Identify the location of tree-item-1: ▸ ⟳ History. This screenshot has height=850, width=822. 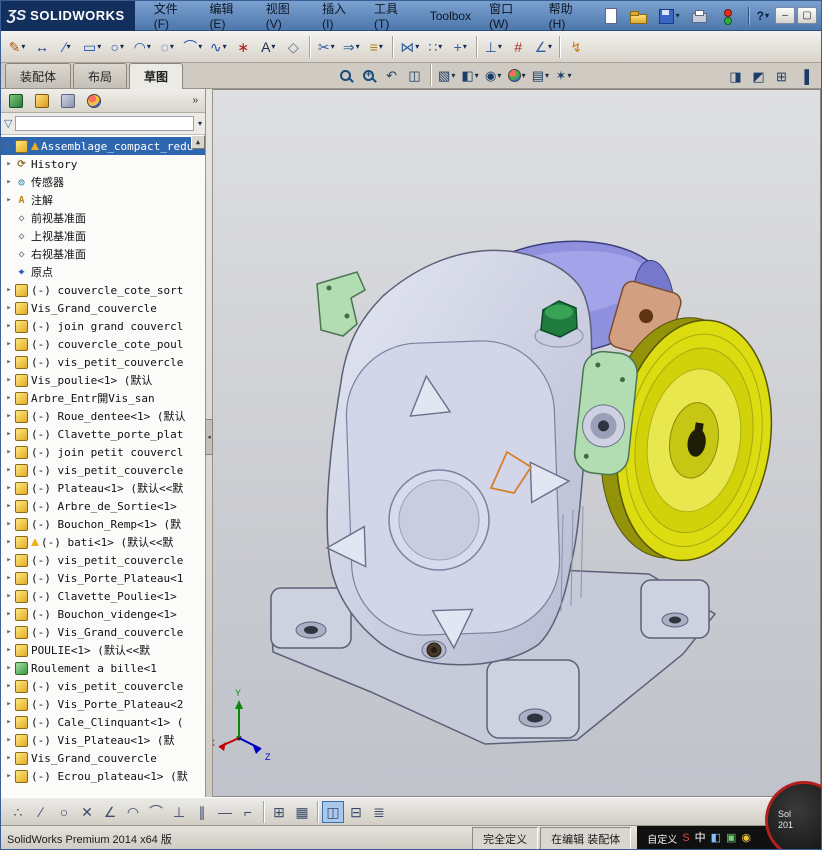
(103, 164).